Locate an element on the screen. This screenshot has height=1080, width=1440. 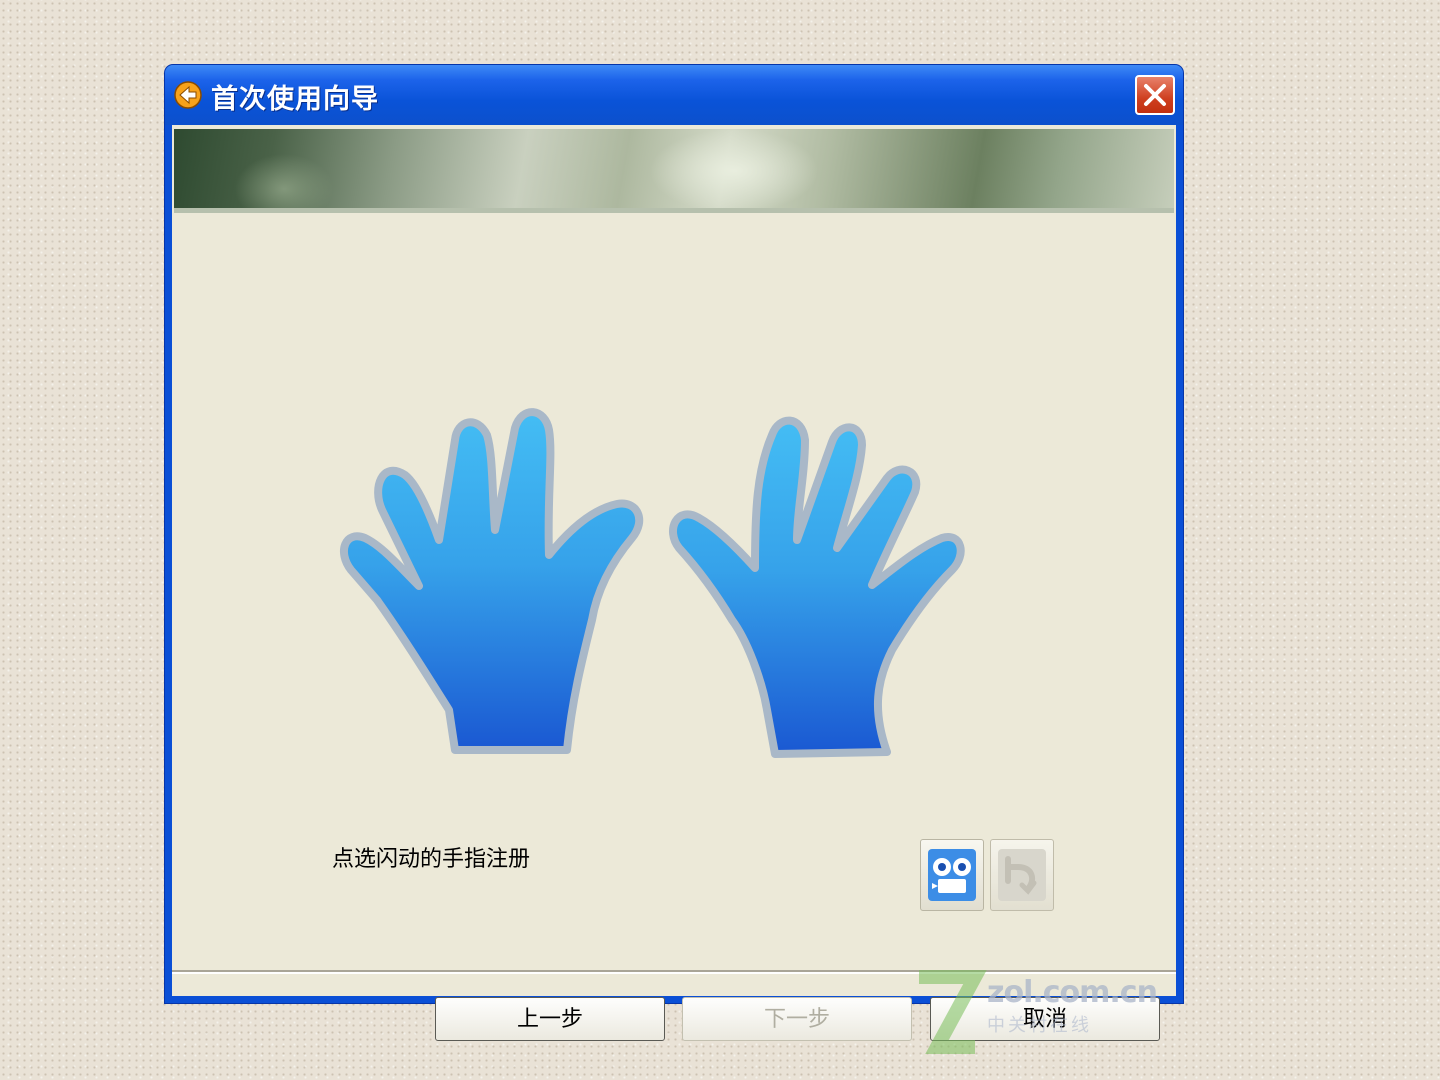
watermark-subtext: 中关村在线 is located at coordinates (1039, 1025).